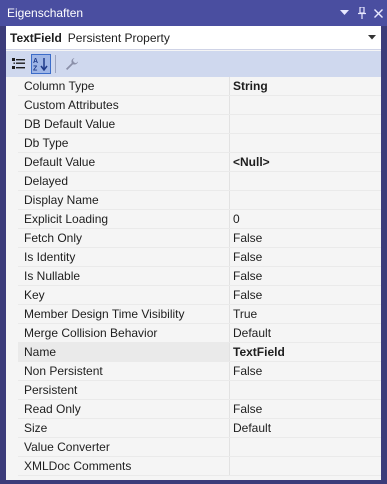  I want to click on object-name: TextField, so click(36, 37).